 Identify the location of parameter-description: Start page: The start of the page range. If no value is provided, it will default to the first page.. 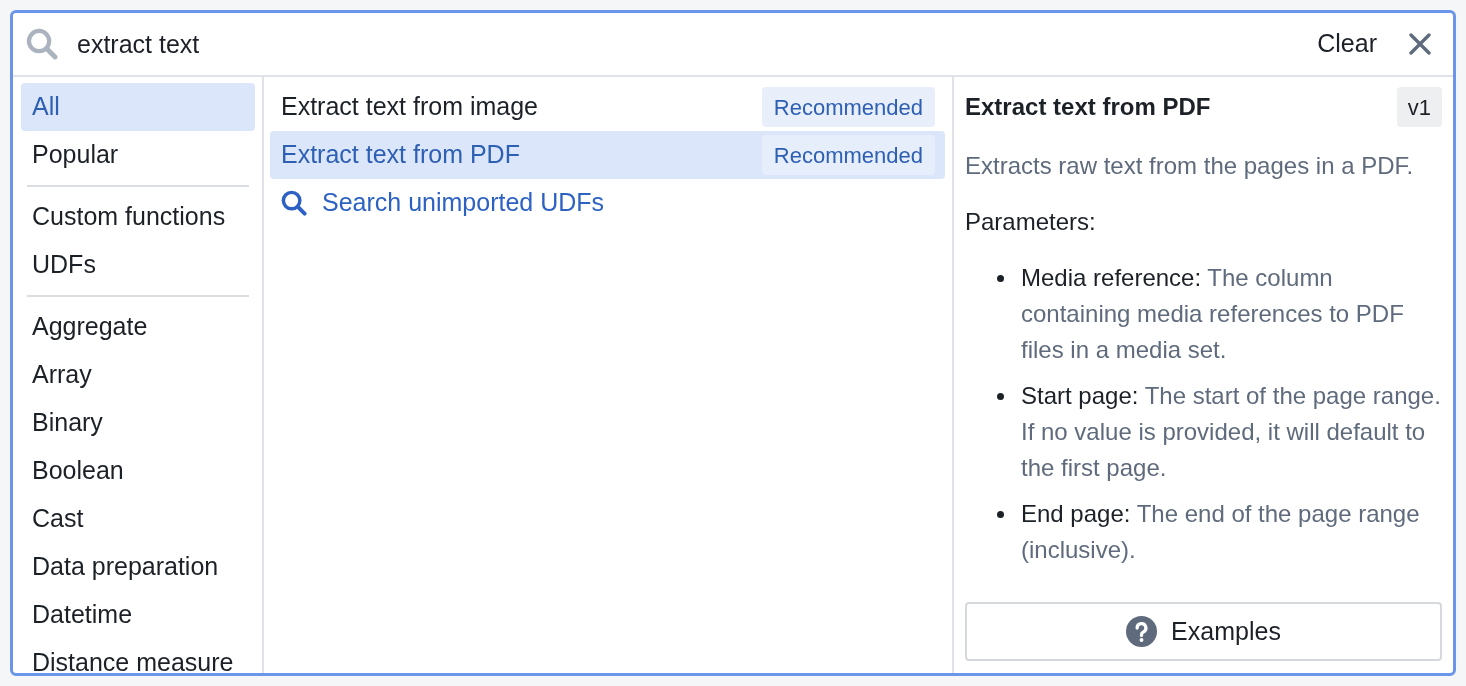
(1231, 432).